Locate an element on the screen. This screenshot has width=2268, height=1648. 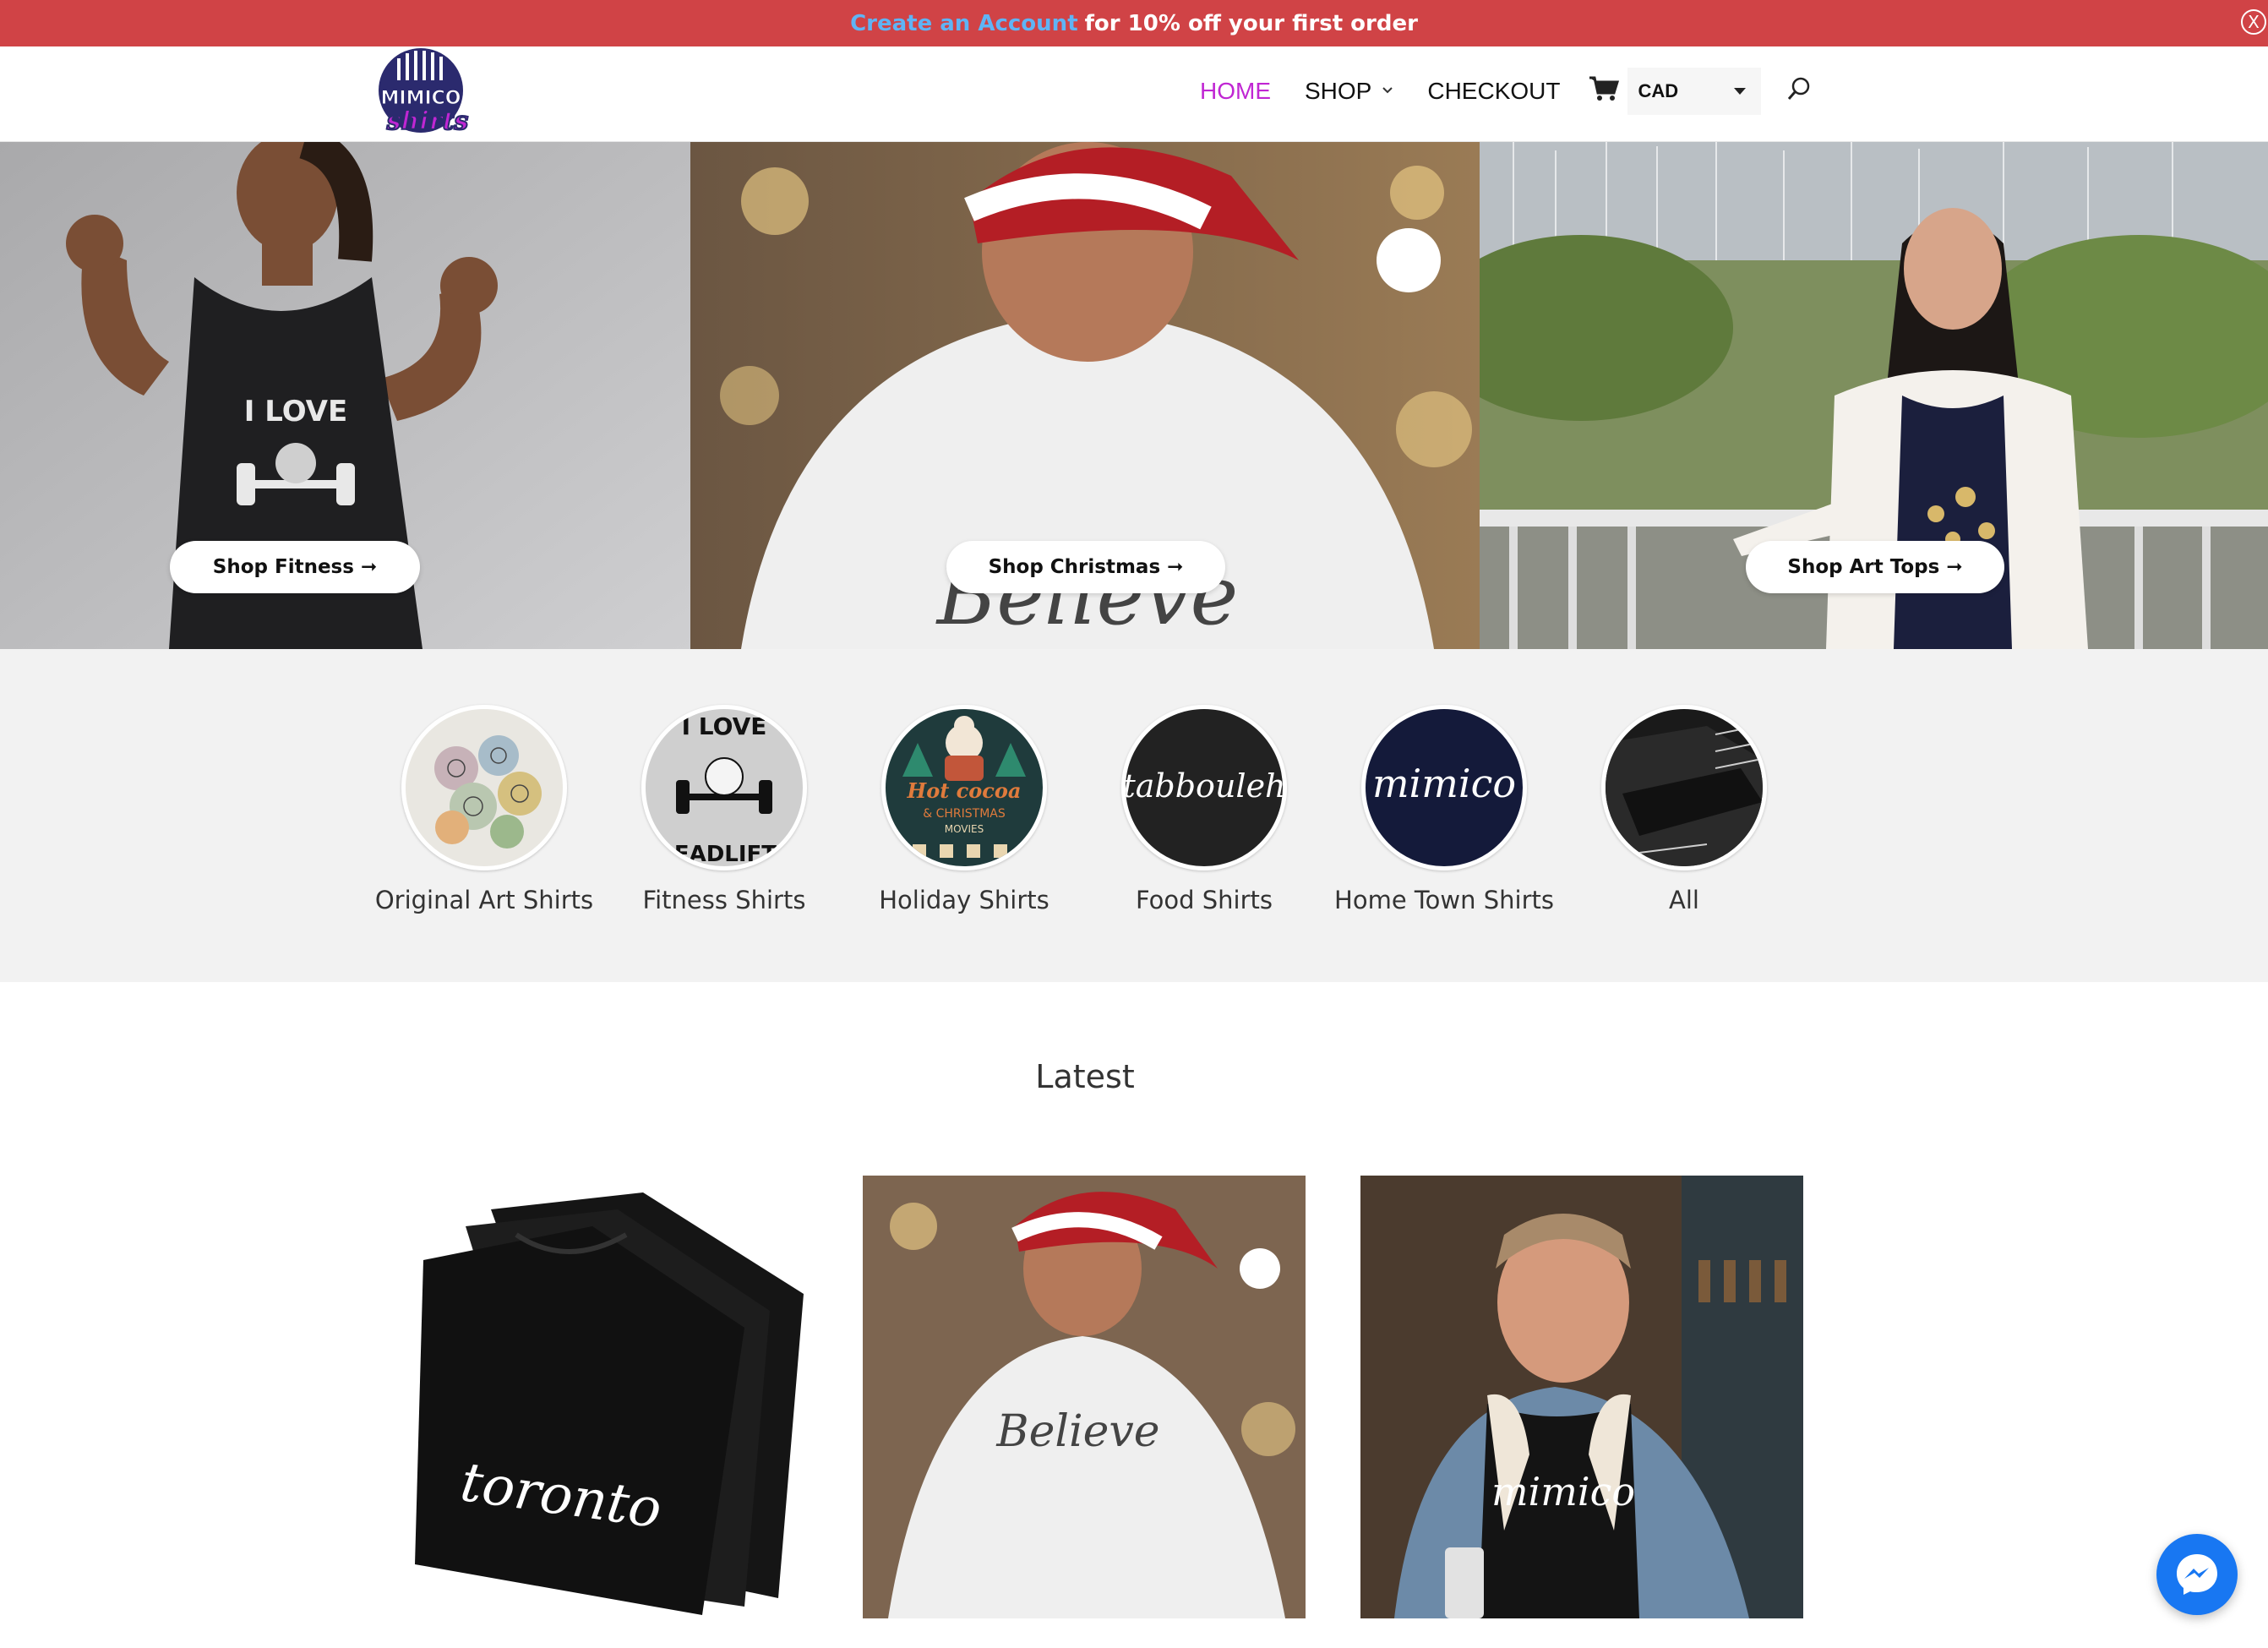
category-fitness: I LOVE DEADLIFTS Fitness Shirts is located at coordinates (724, 809).